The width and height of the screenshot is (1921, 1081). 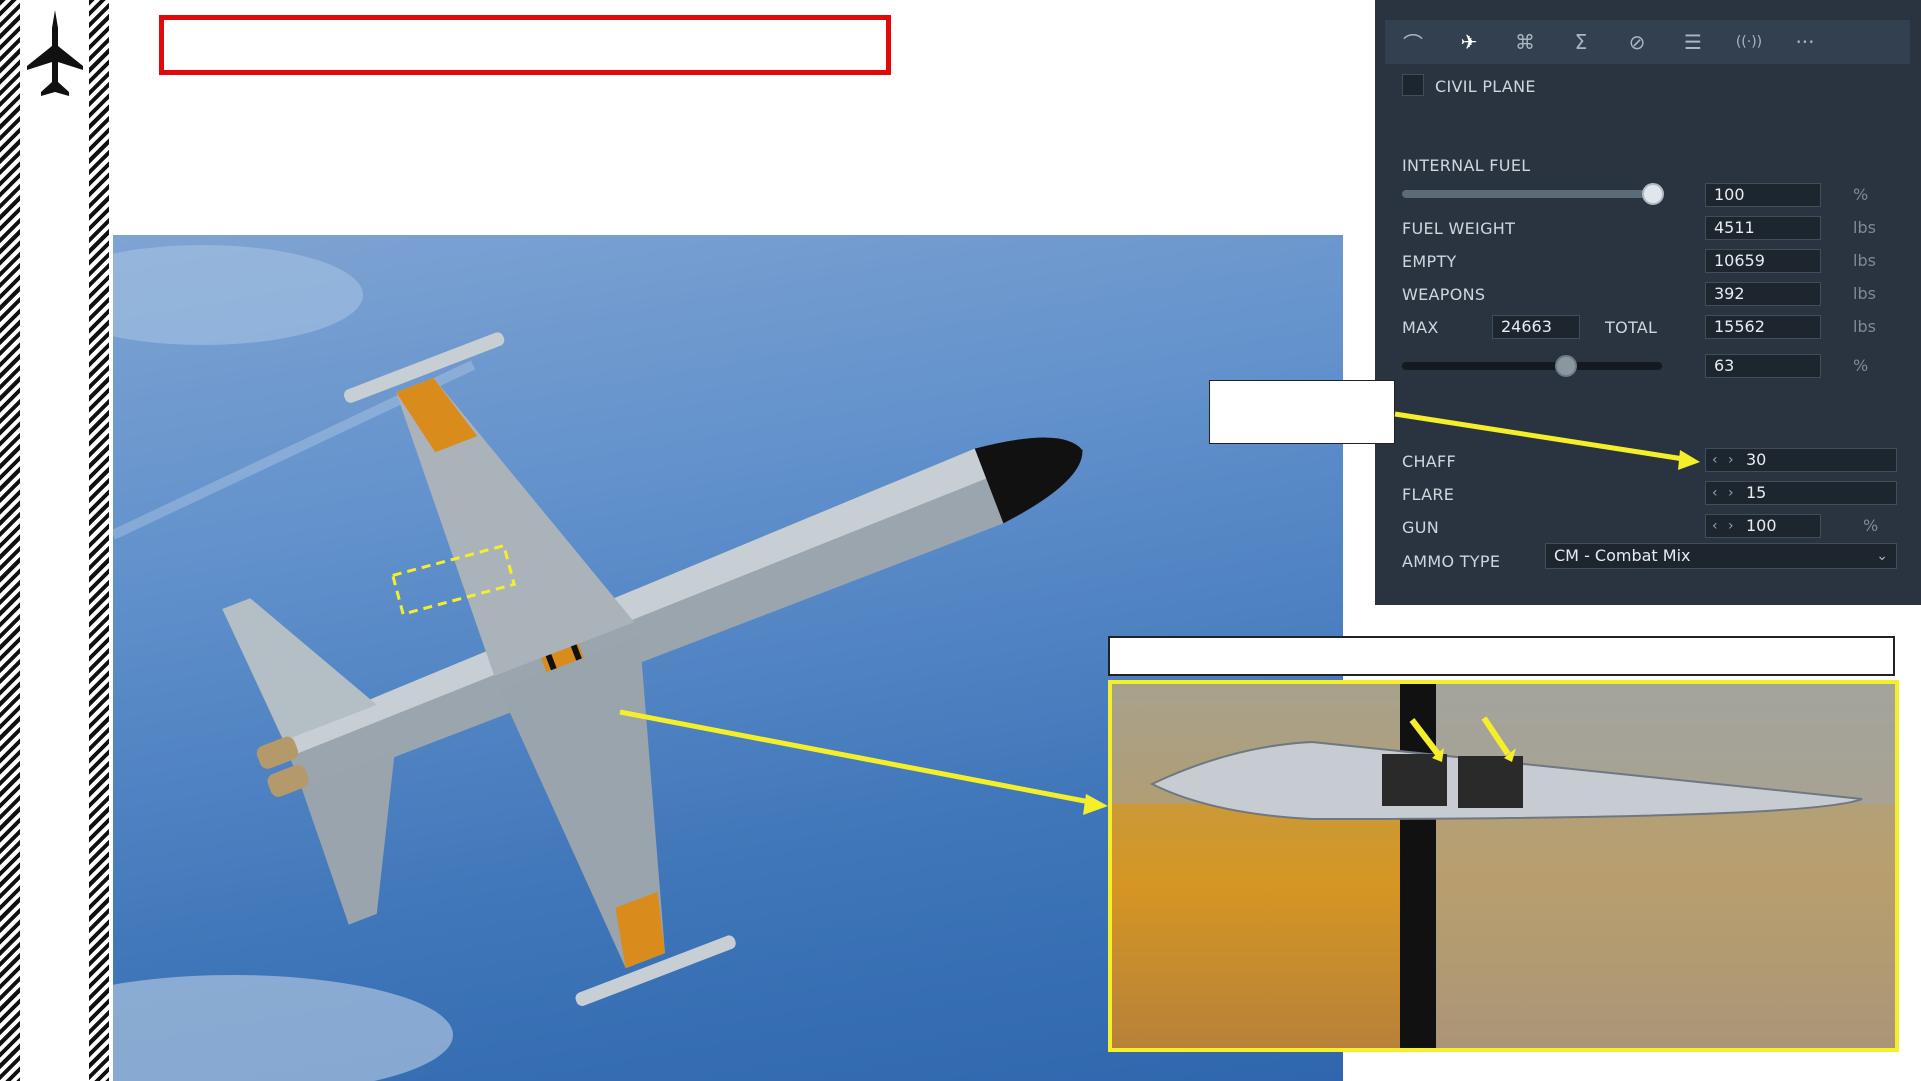 What do you see at coordinates (1763, 327) in the screenshot?
I see `total-weight-field: 15562` at bounding box center [1763, 327].